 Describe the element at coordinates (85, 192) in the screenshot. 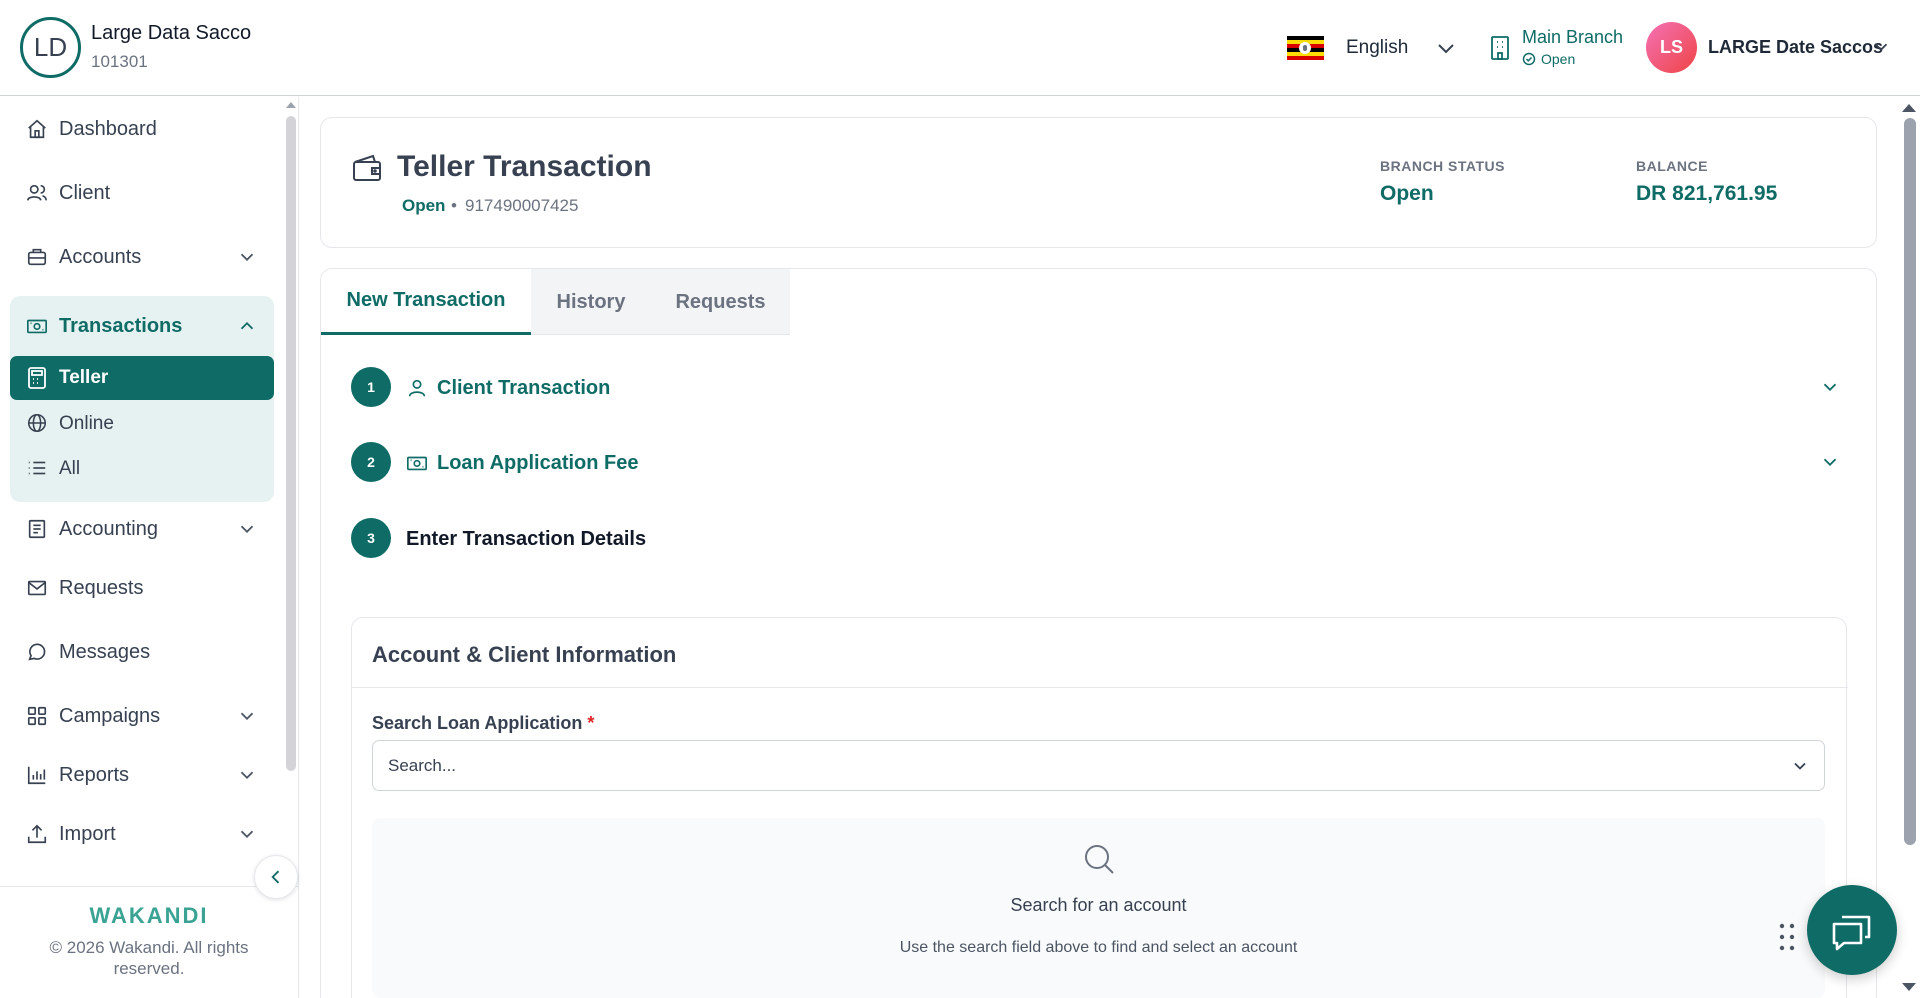

I see `sidebar-item-label: Client` at that location.